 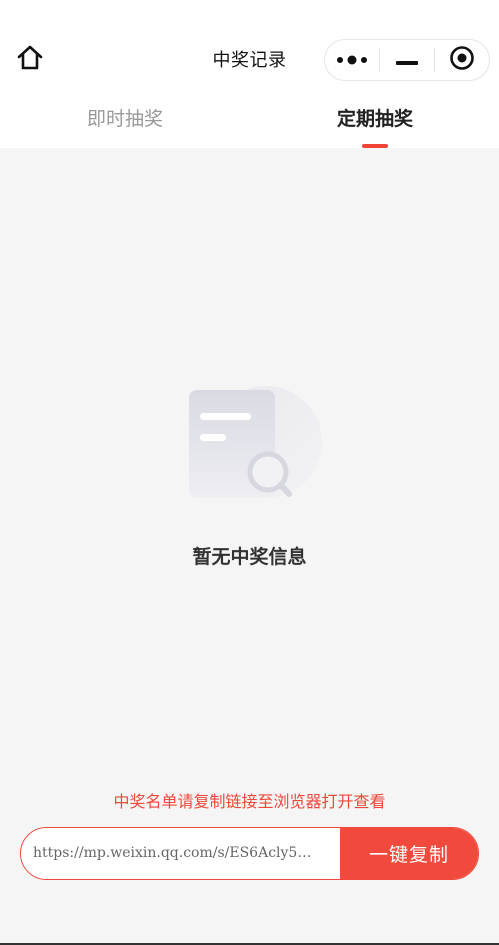 I want to click on more-button, so click(x=352, y=60).